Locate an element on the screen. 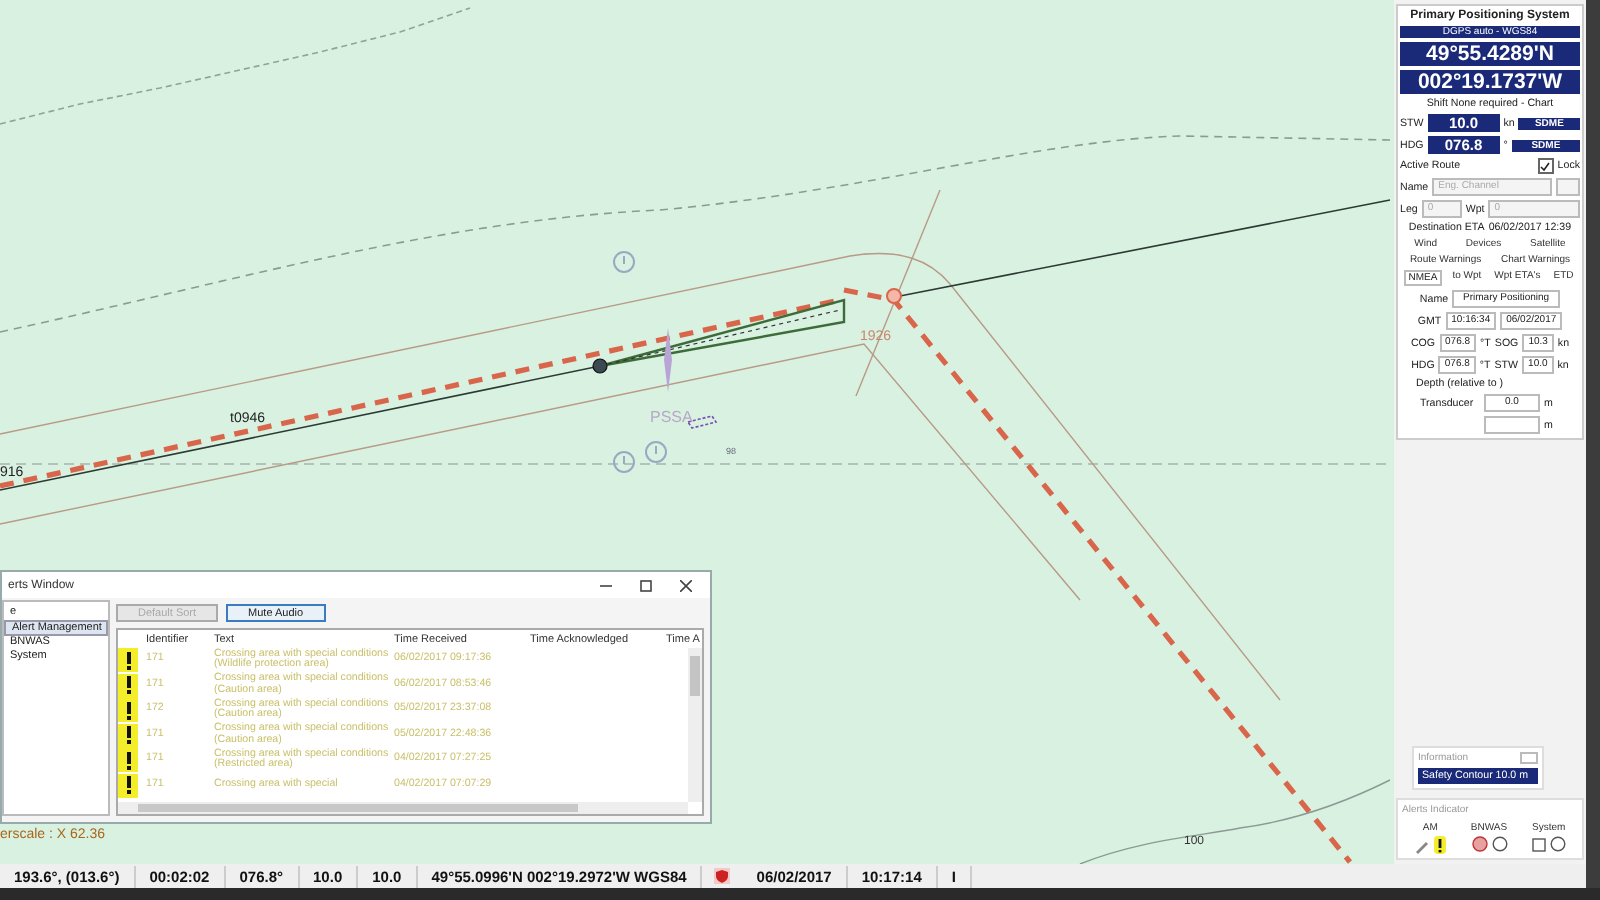 The width and height of the screenshot is (1600, 900). heading-marker-icon is located at coordinates (668, 360).